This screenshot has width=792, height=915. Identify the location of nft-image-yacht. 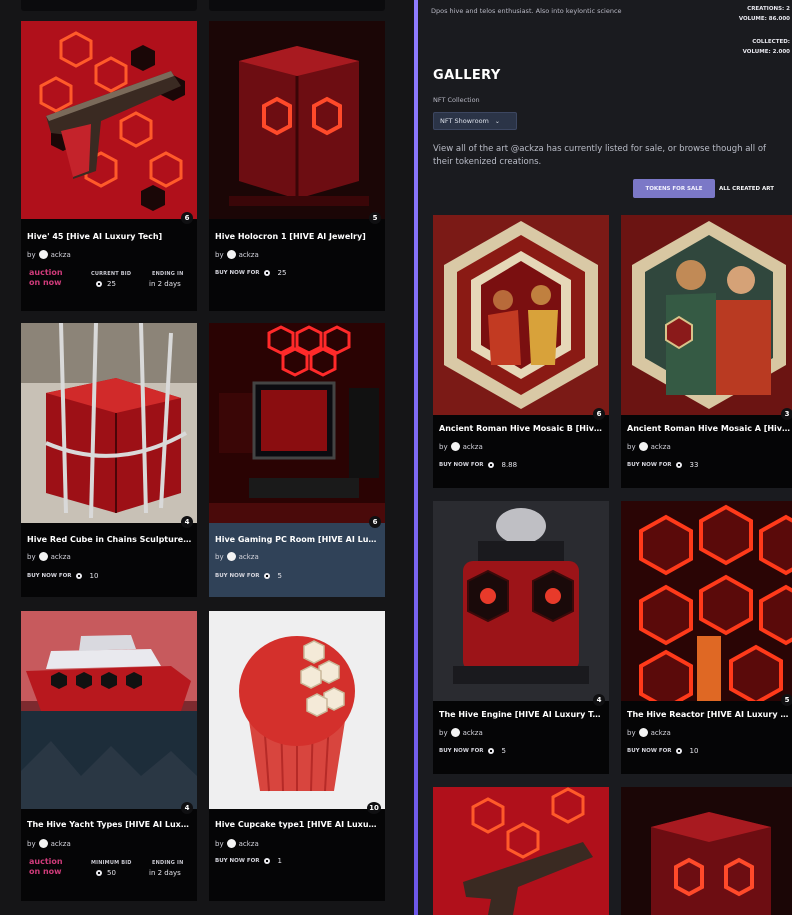
(109, 710).